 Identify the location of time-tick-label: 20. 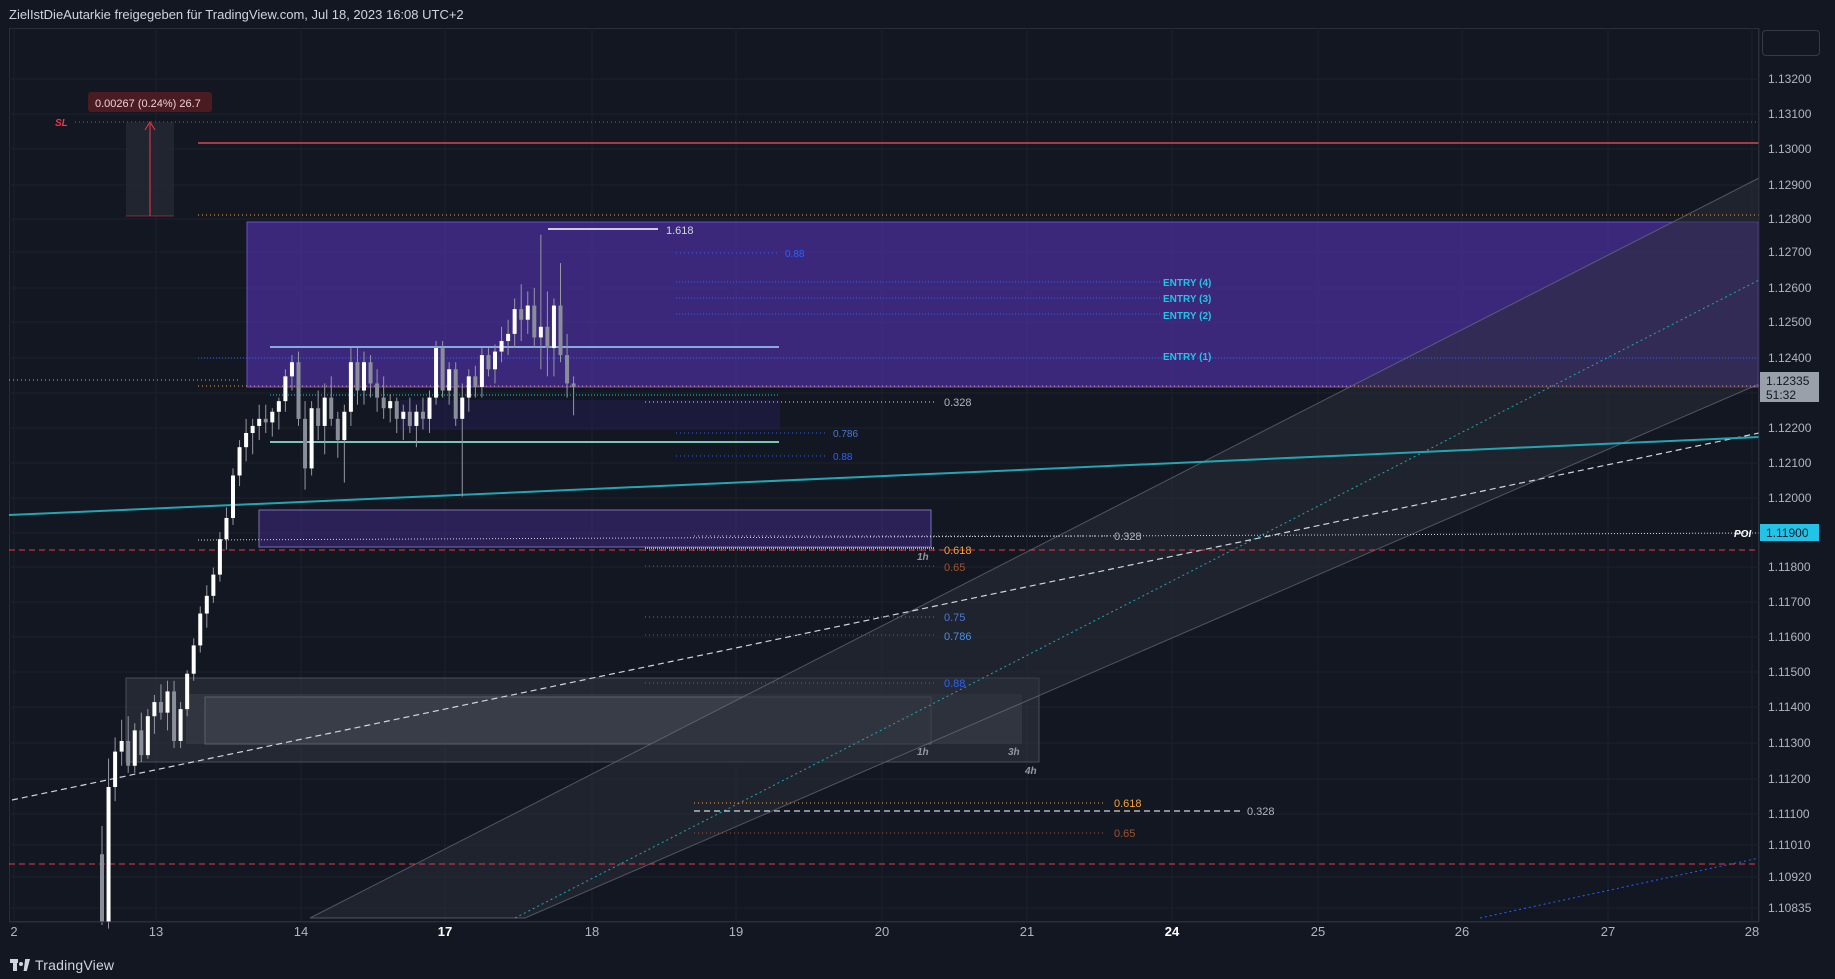
(882, 931).